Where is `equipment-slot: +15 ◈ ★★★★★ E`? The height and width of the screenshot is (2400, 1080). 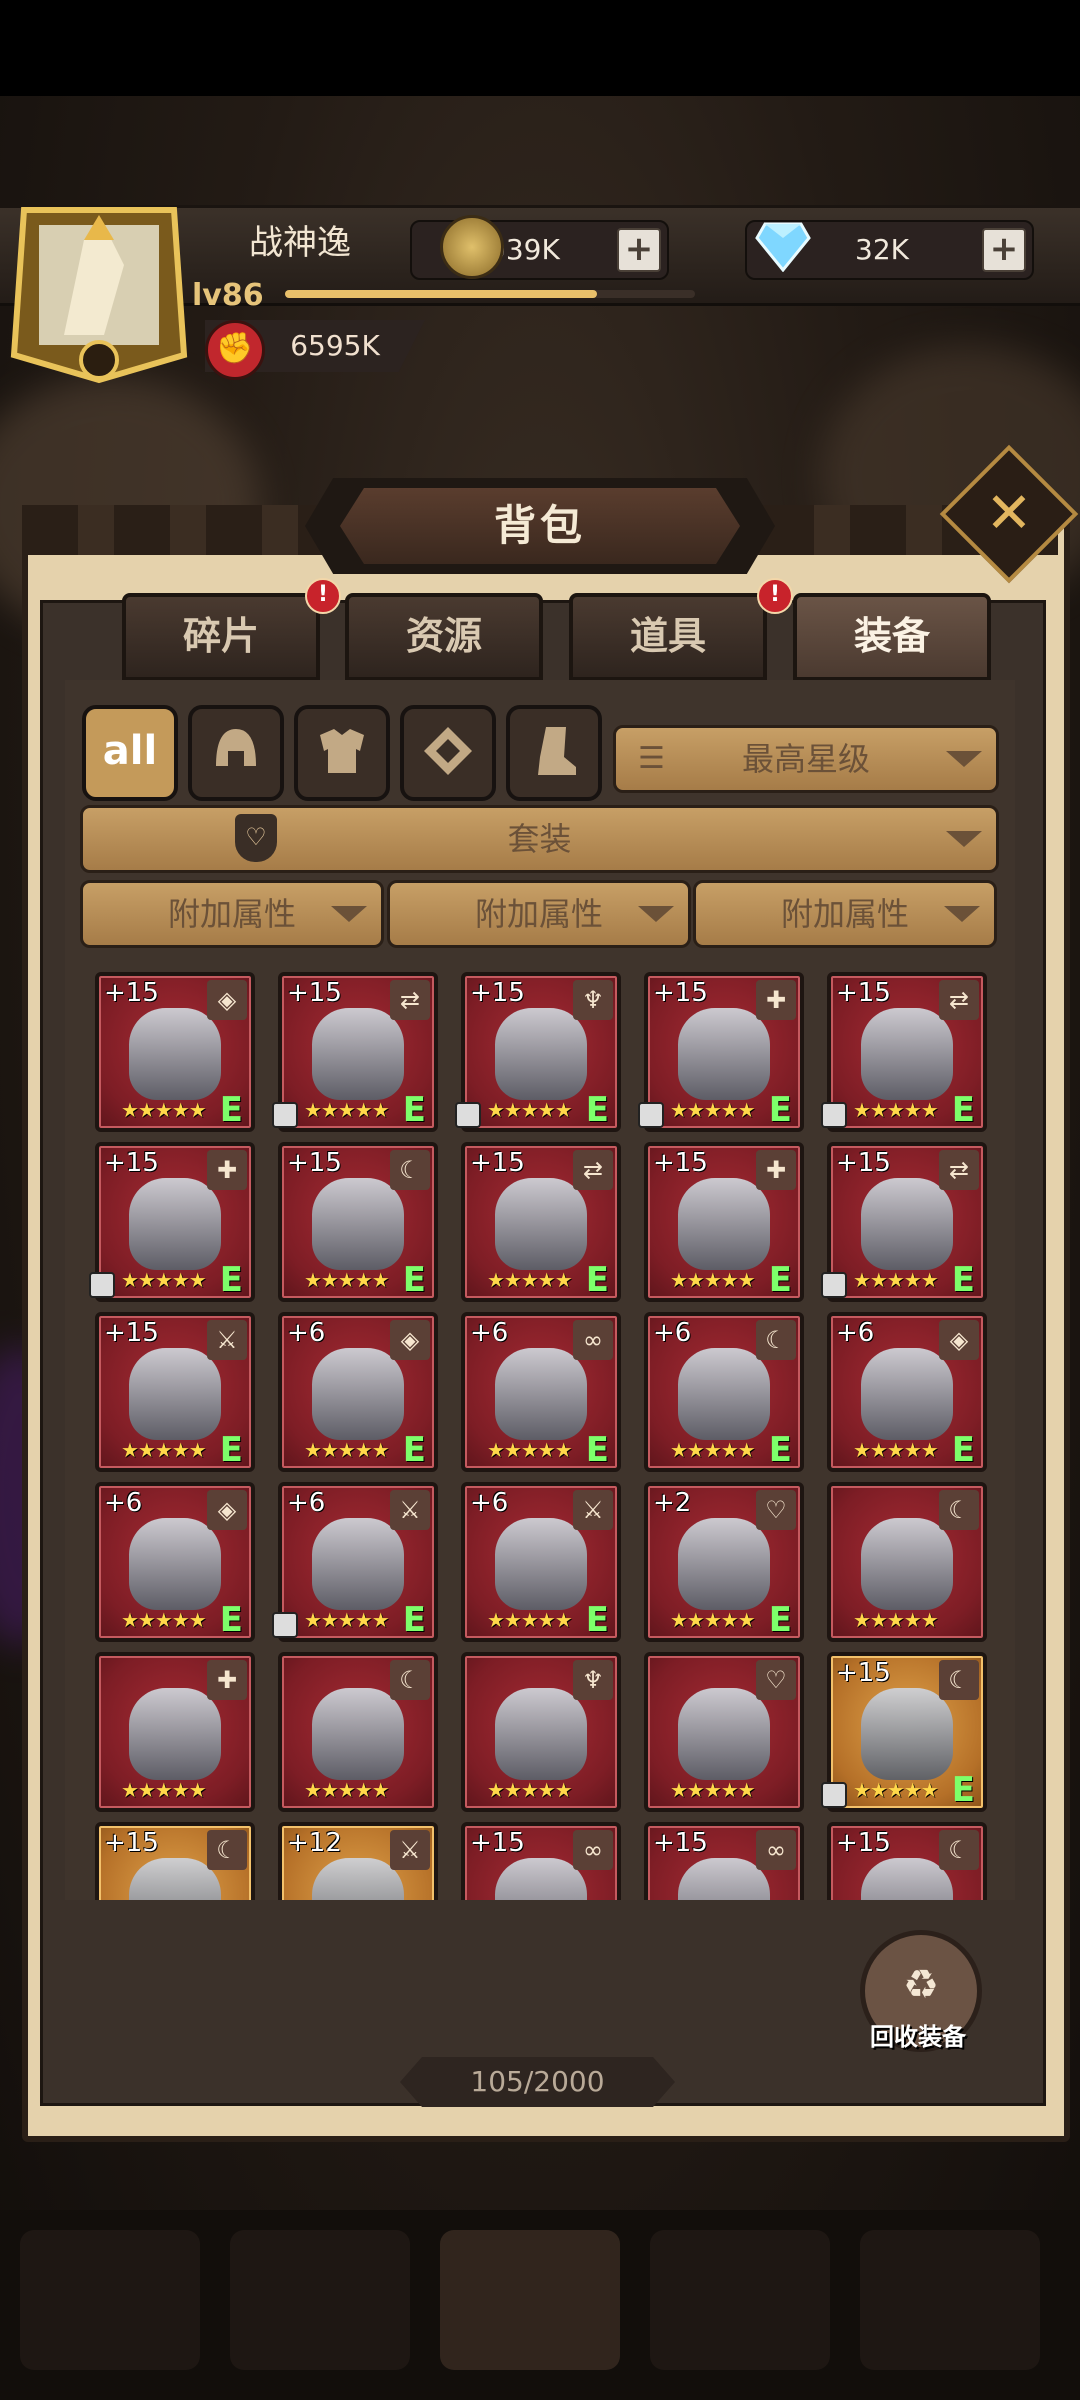
equipment-slot: +15 ◈ ★★★★★ E is located at coordinates (175, 1052).